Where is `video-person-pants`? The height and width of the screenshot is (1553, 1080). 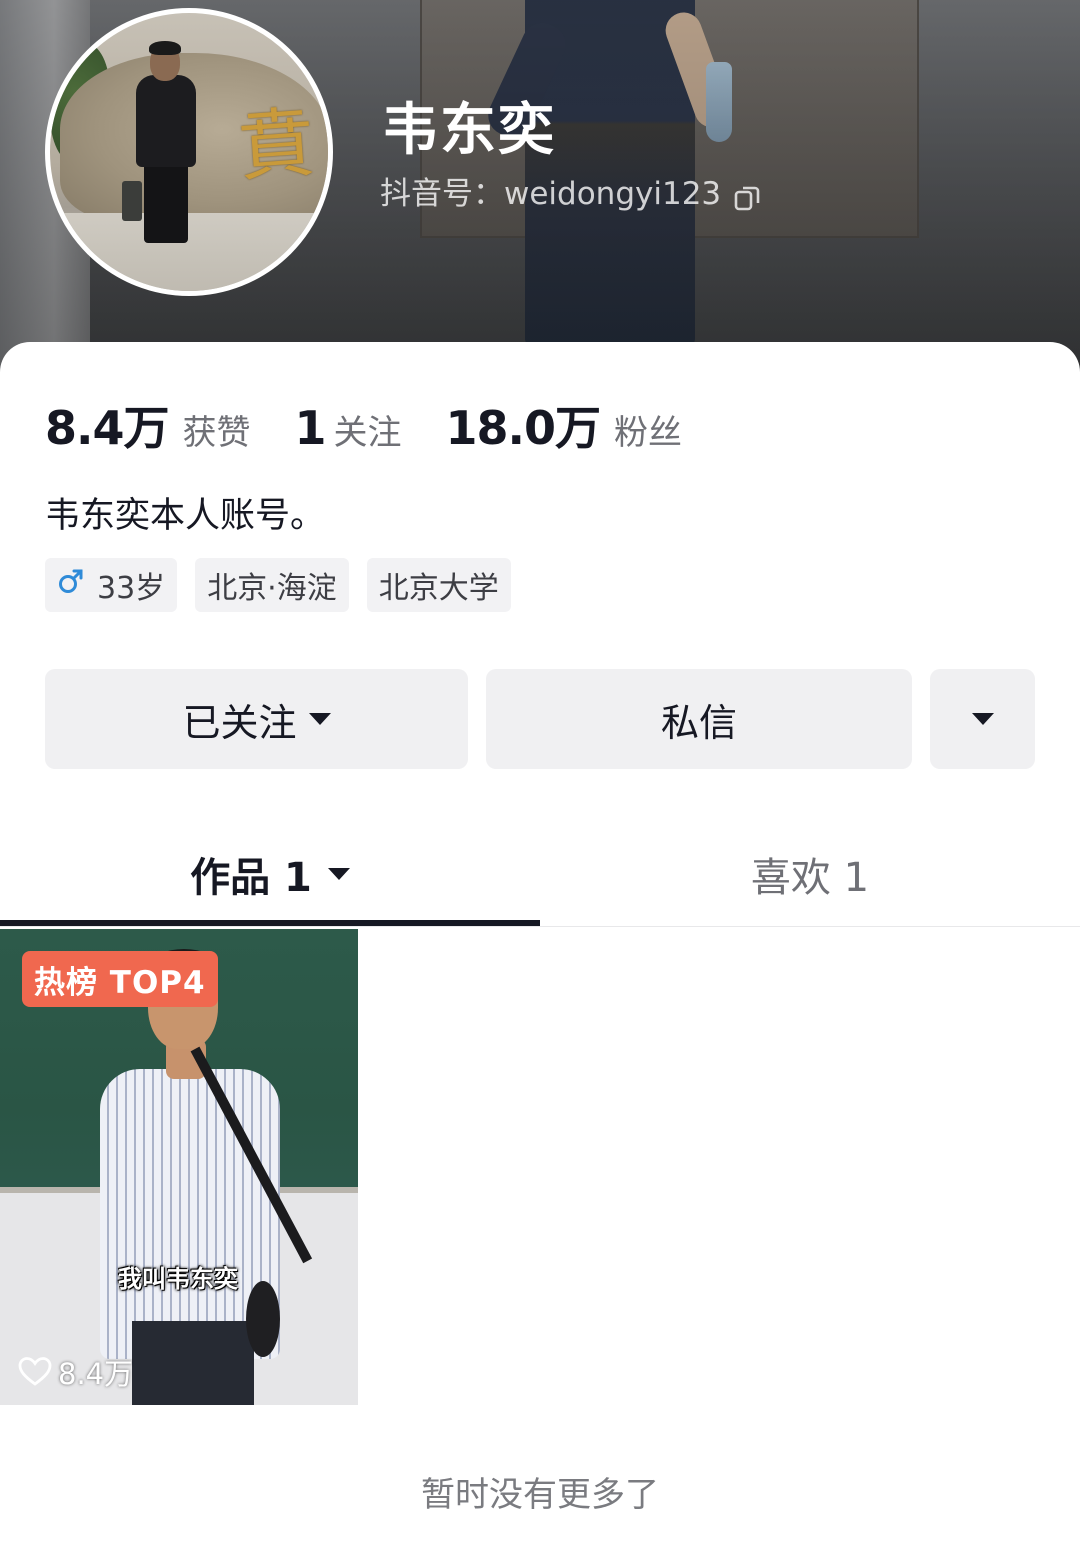 video-person-pants is located at coordinates (193, 1363).